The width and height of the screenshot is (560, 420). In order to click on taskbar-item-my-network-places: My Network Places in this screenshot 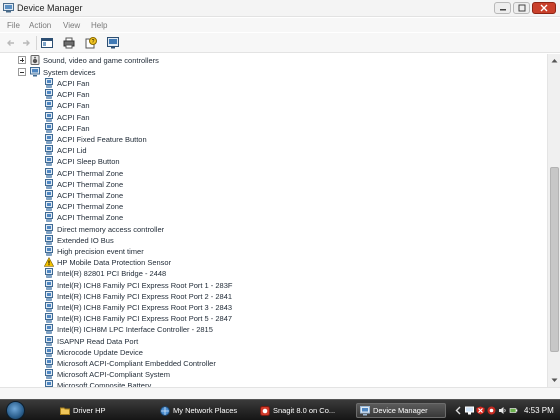, I will do `click(204, 410)`.